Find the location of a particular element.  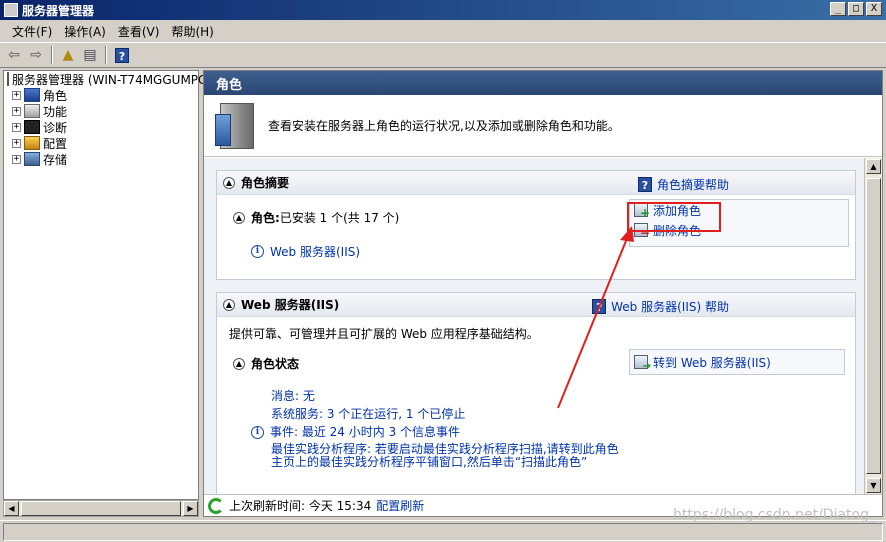

intro-banner: 查看安装在服务器上角色的运行状况,以及添加或删除角色和功能。 is located at coordinates (543, 126).